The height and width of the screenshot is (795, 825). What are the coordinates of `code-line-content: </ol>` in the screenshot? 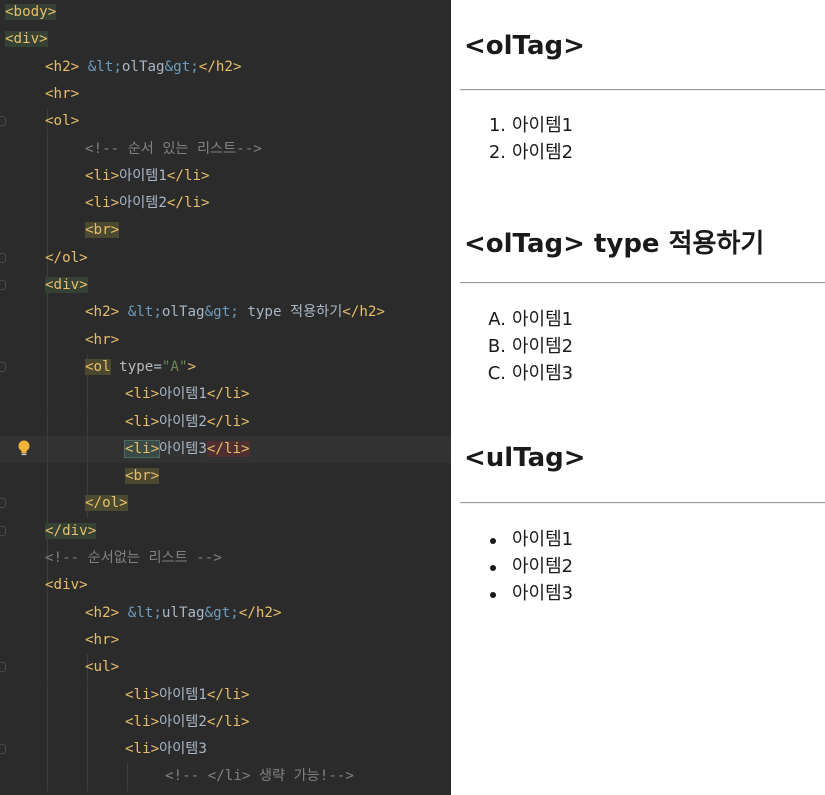 It's located at (66, 258).